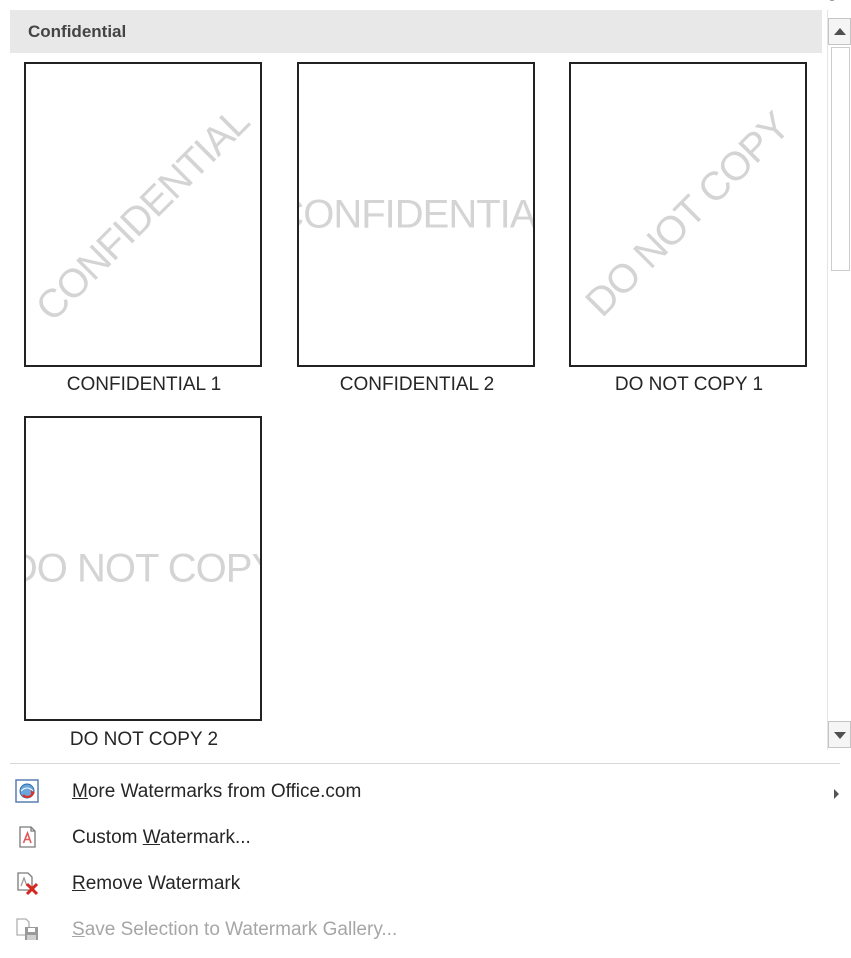 The width and height of the screenshot is (851, 958). What do you see at coordinates (839, 31) in the screenshot?
I see `scroll-up-button` at bounding box center [839, 31].